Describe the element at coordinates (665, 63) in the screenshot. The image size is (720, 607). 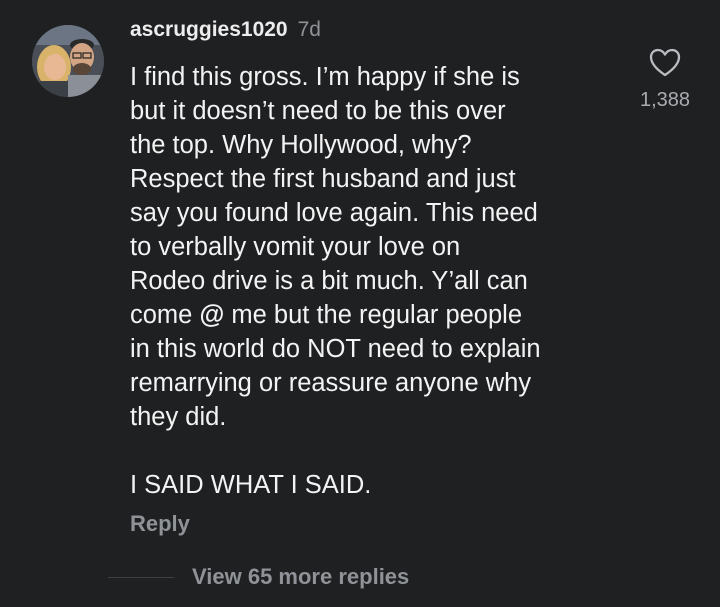
I see `heart-icon` at that location.